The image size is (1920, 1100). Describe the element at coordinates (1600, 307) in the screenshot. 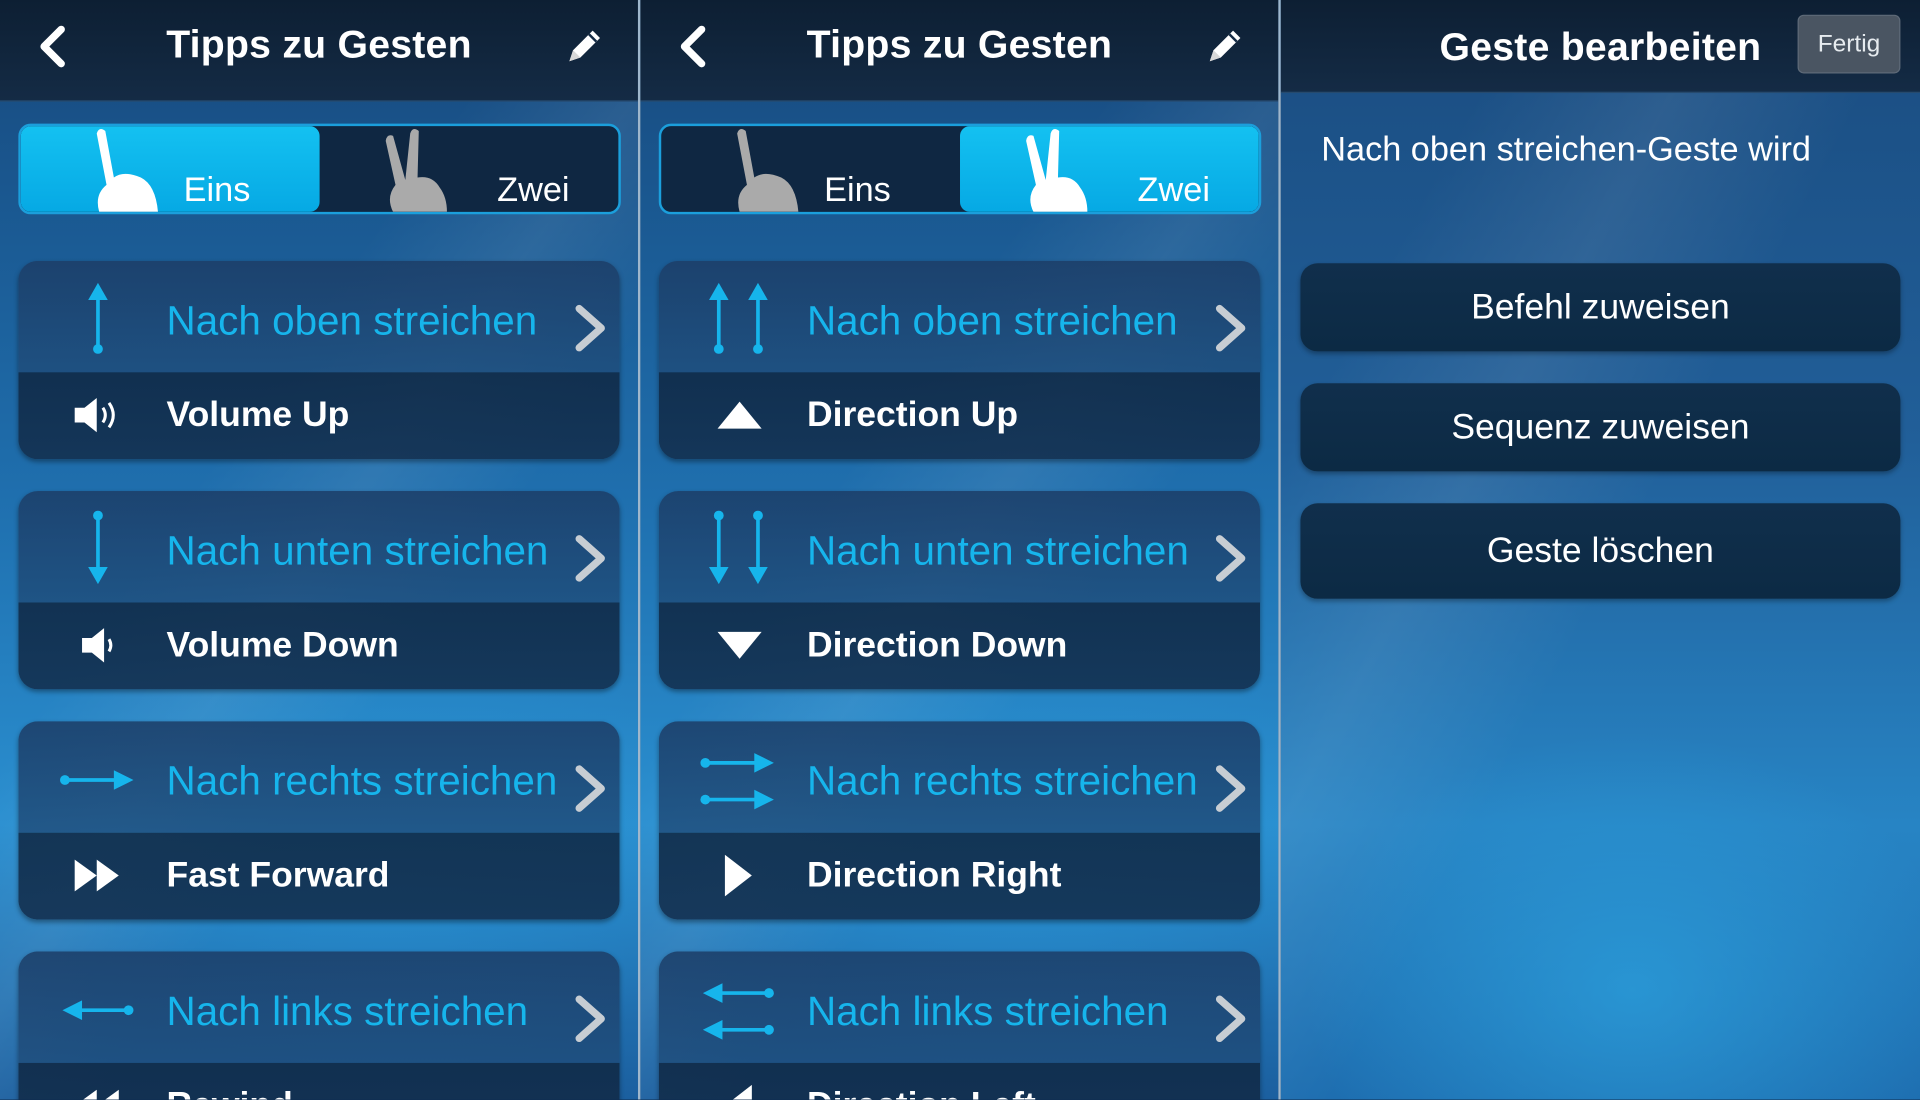

I see `assign-command-button: Befehl zuweisen` at that location.